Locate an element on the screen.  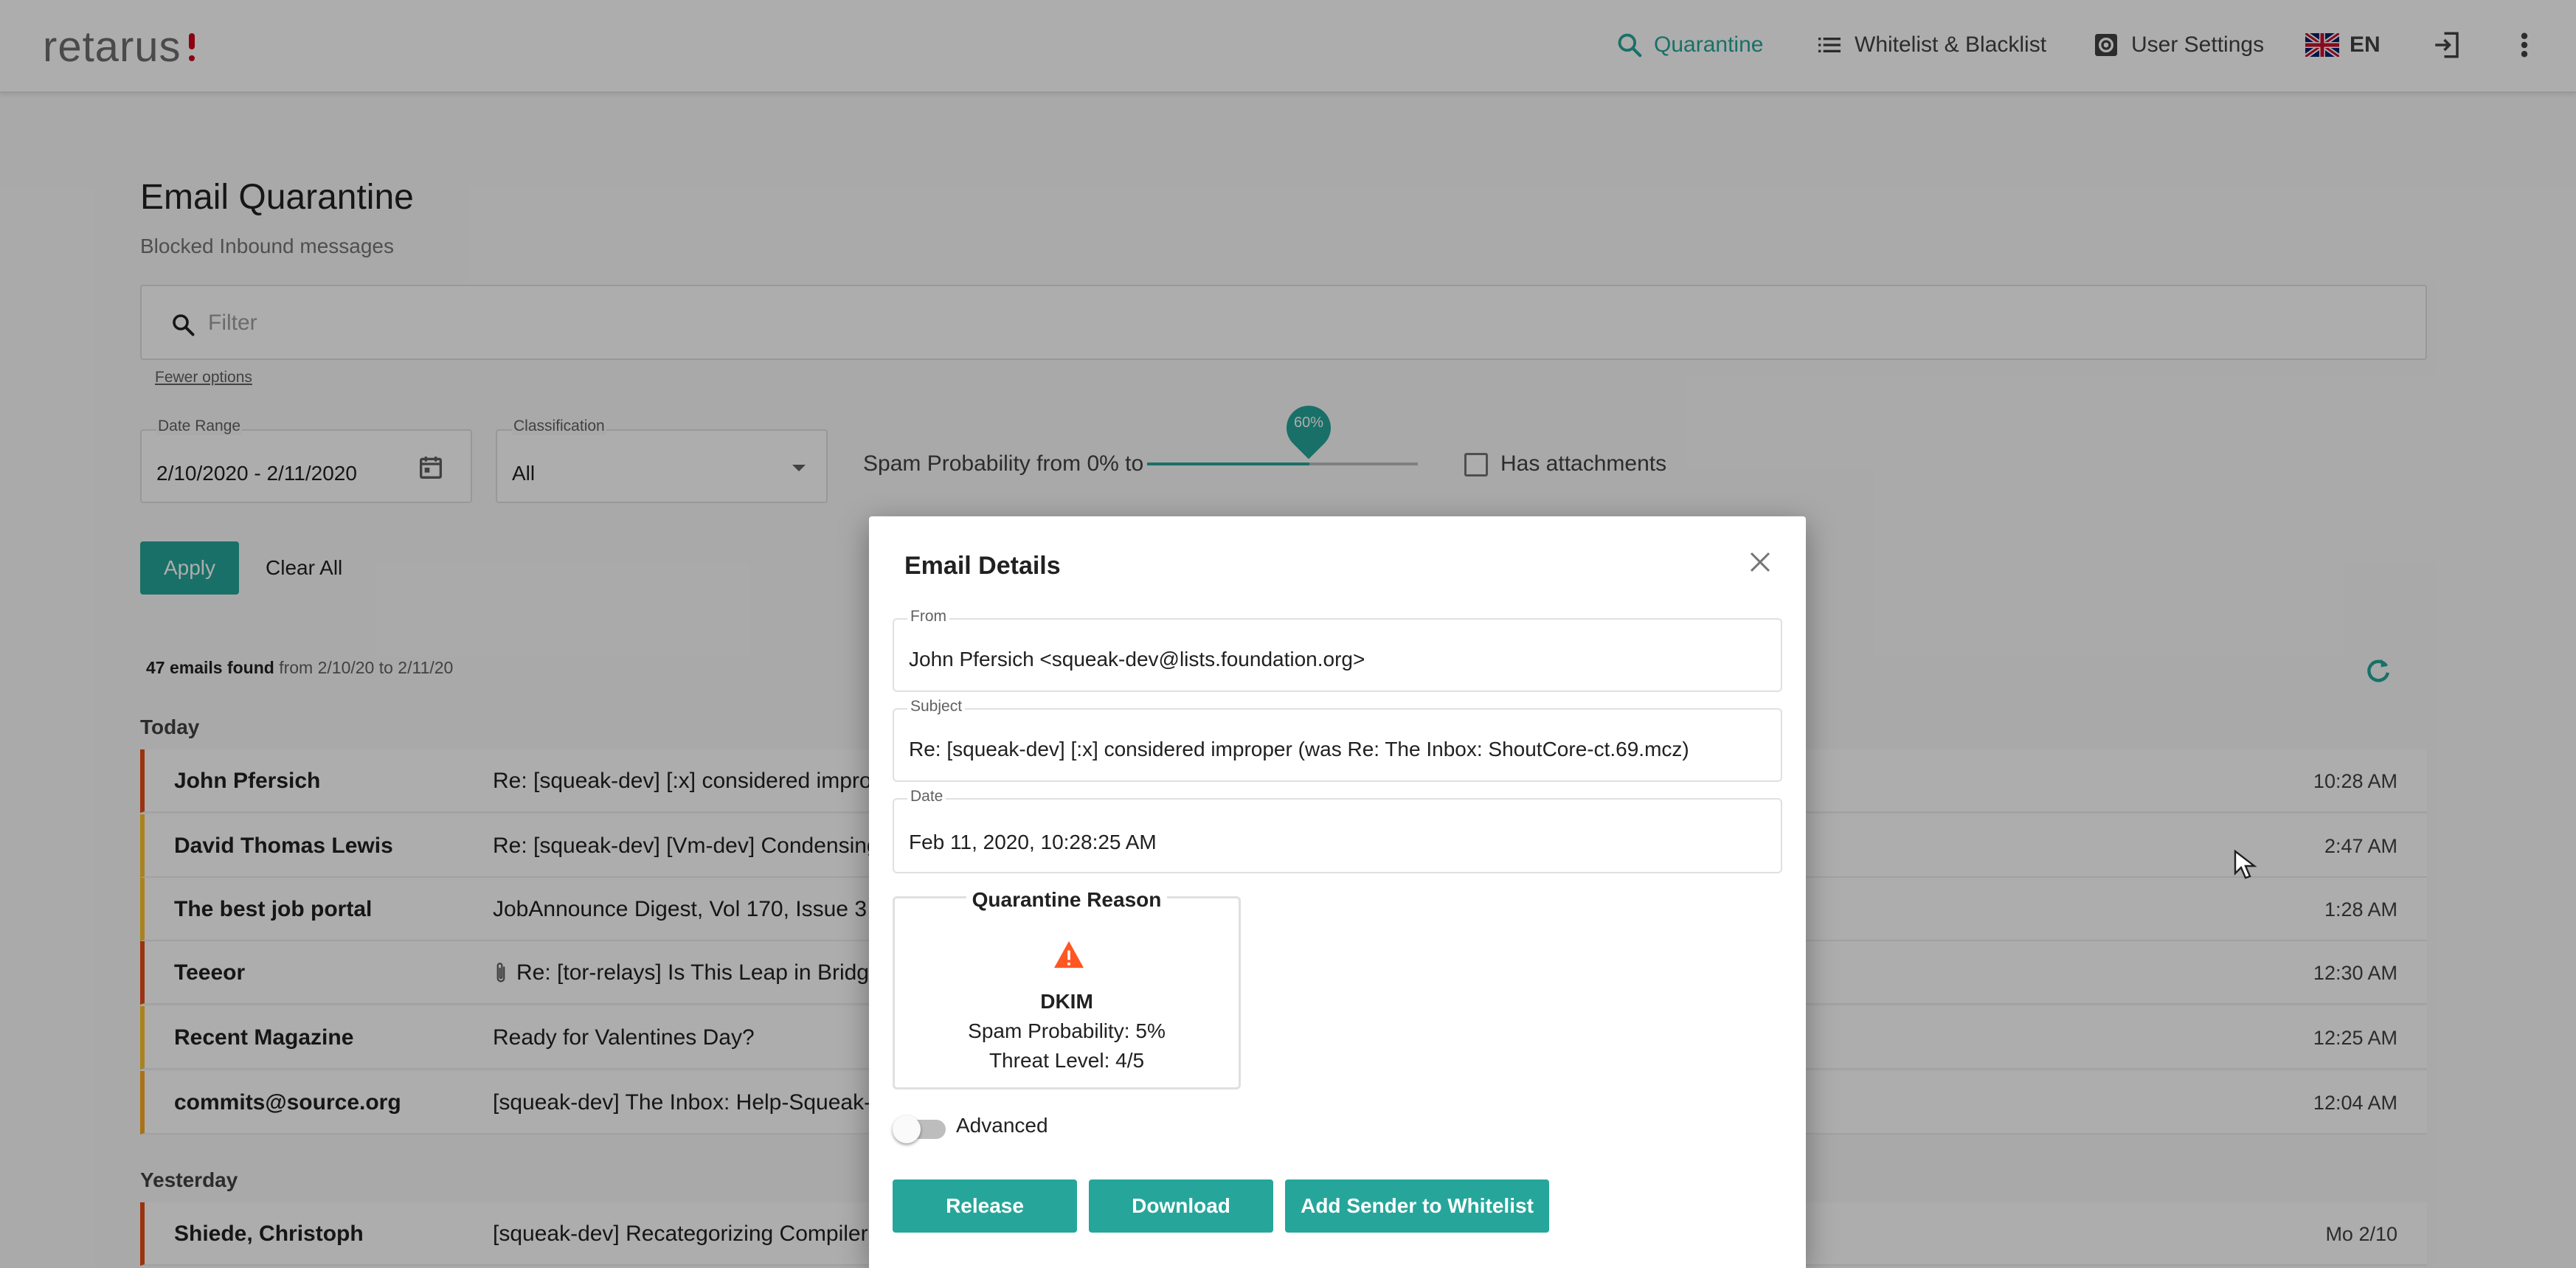
advanced-toggle is located at coordinates (919, 1129).